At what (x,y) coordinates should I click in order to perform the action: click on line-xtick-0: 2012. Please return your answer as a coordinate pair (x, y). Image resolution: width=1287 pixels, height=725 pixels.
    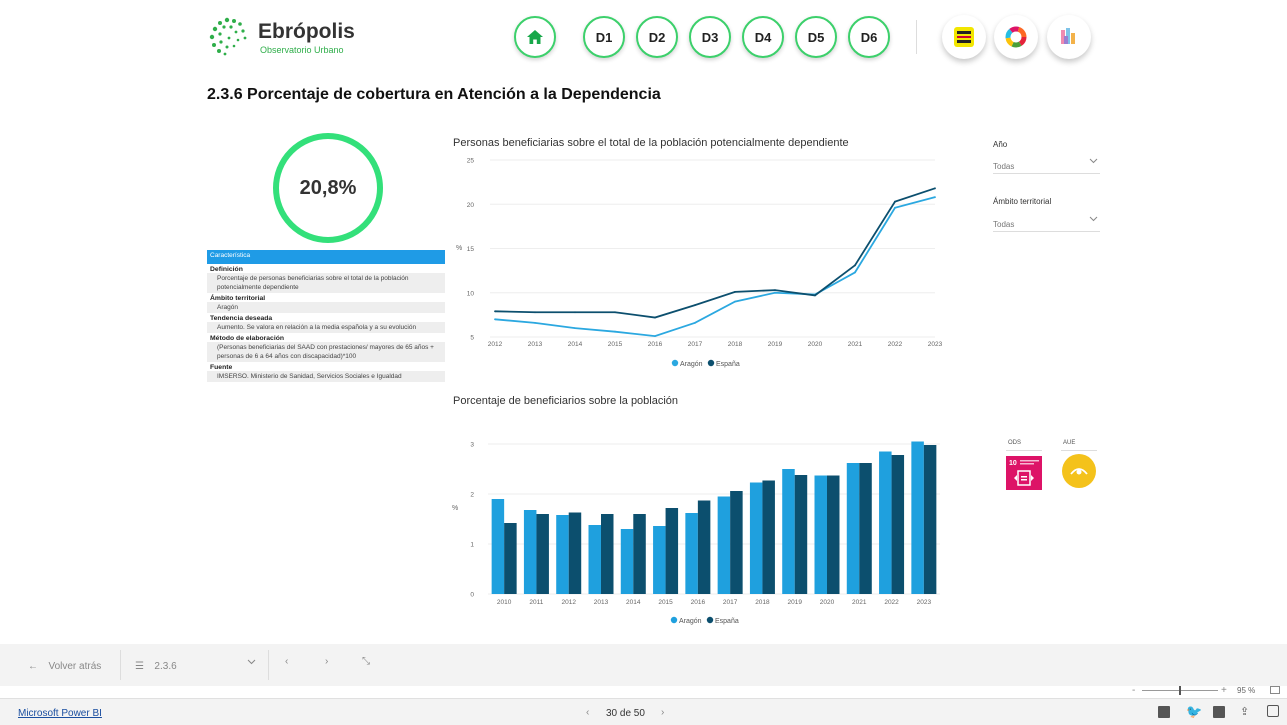
    Looking at the image, I should click on (495, 344).